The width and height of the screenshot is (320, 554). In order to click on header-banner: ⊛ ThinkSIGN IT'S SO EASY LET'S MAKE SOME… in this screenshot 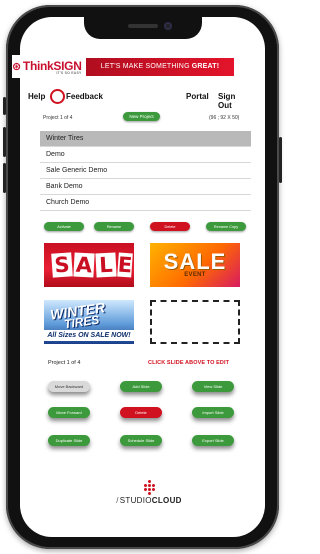, I will do `click(123, 66)`.